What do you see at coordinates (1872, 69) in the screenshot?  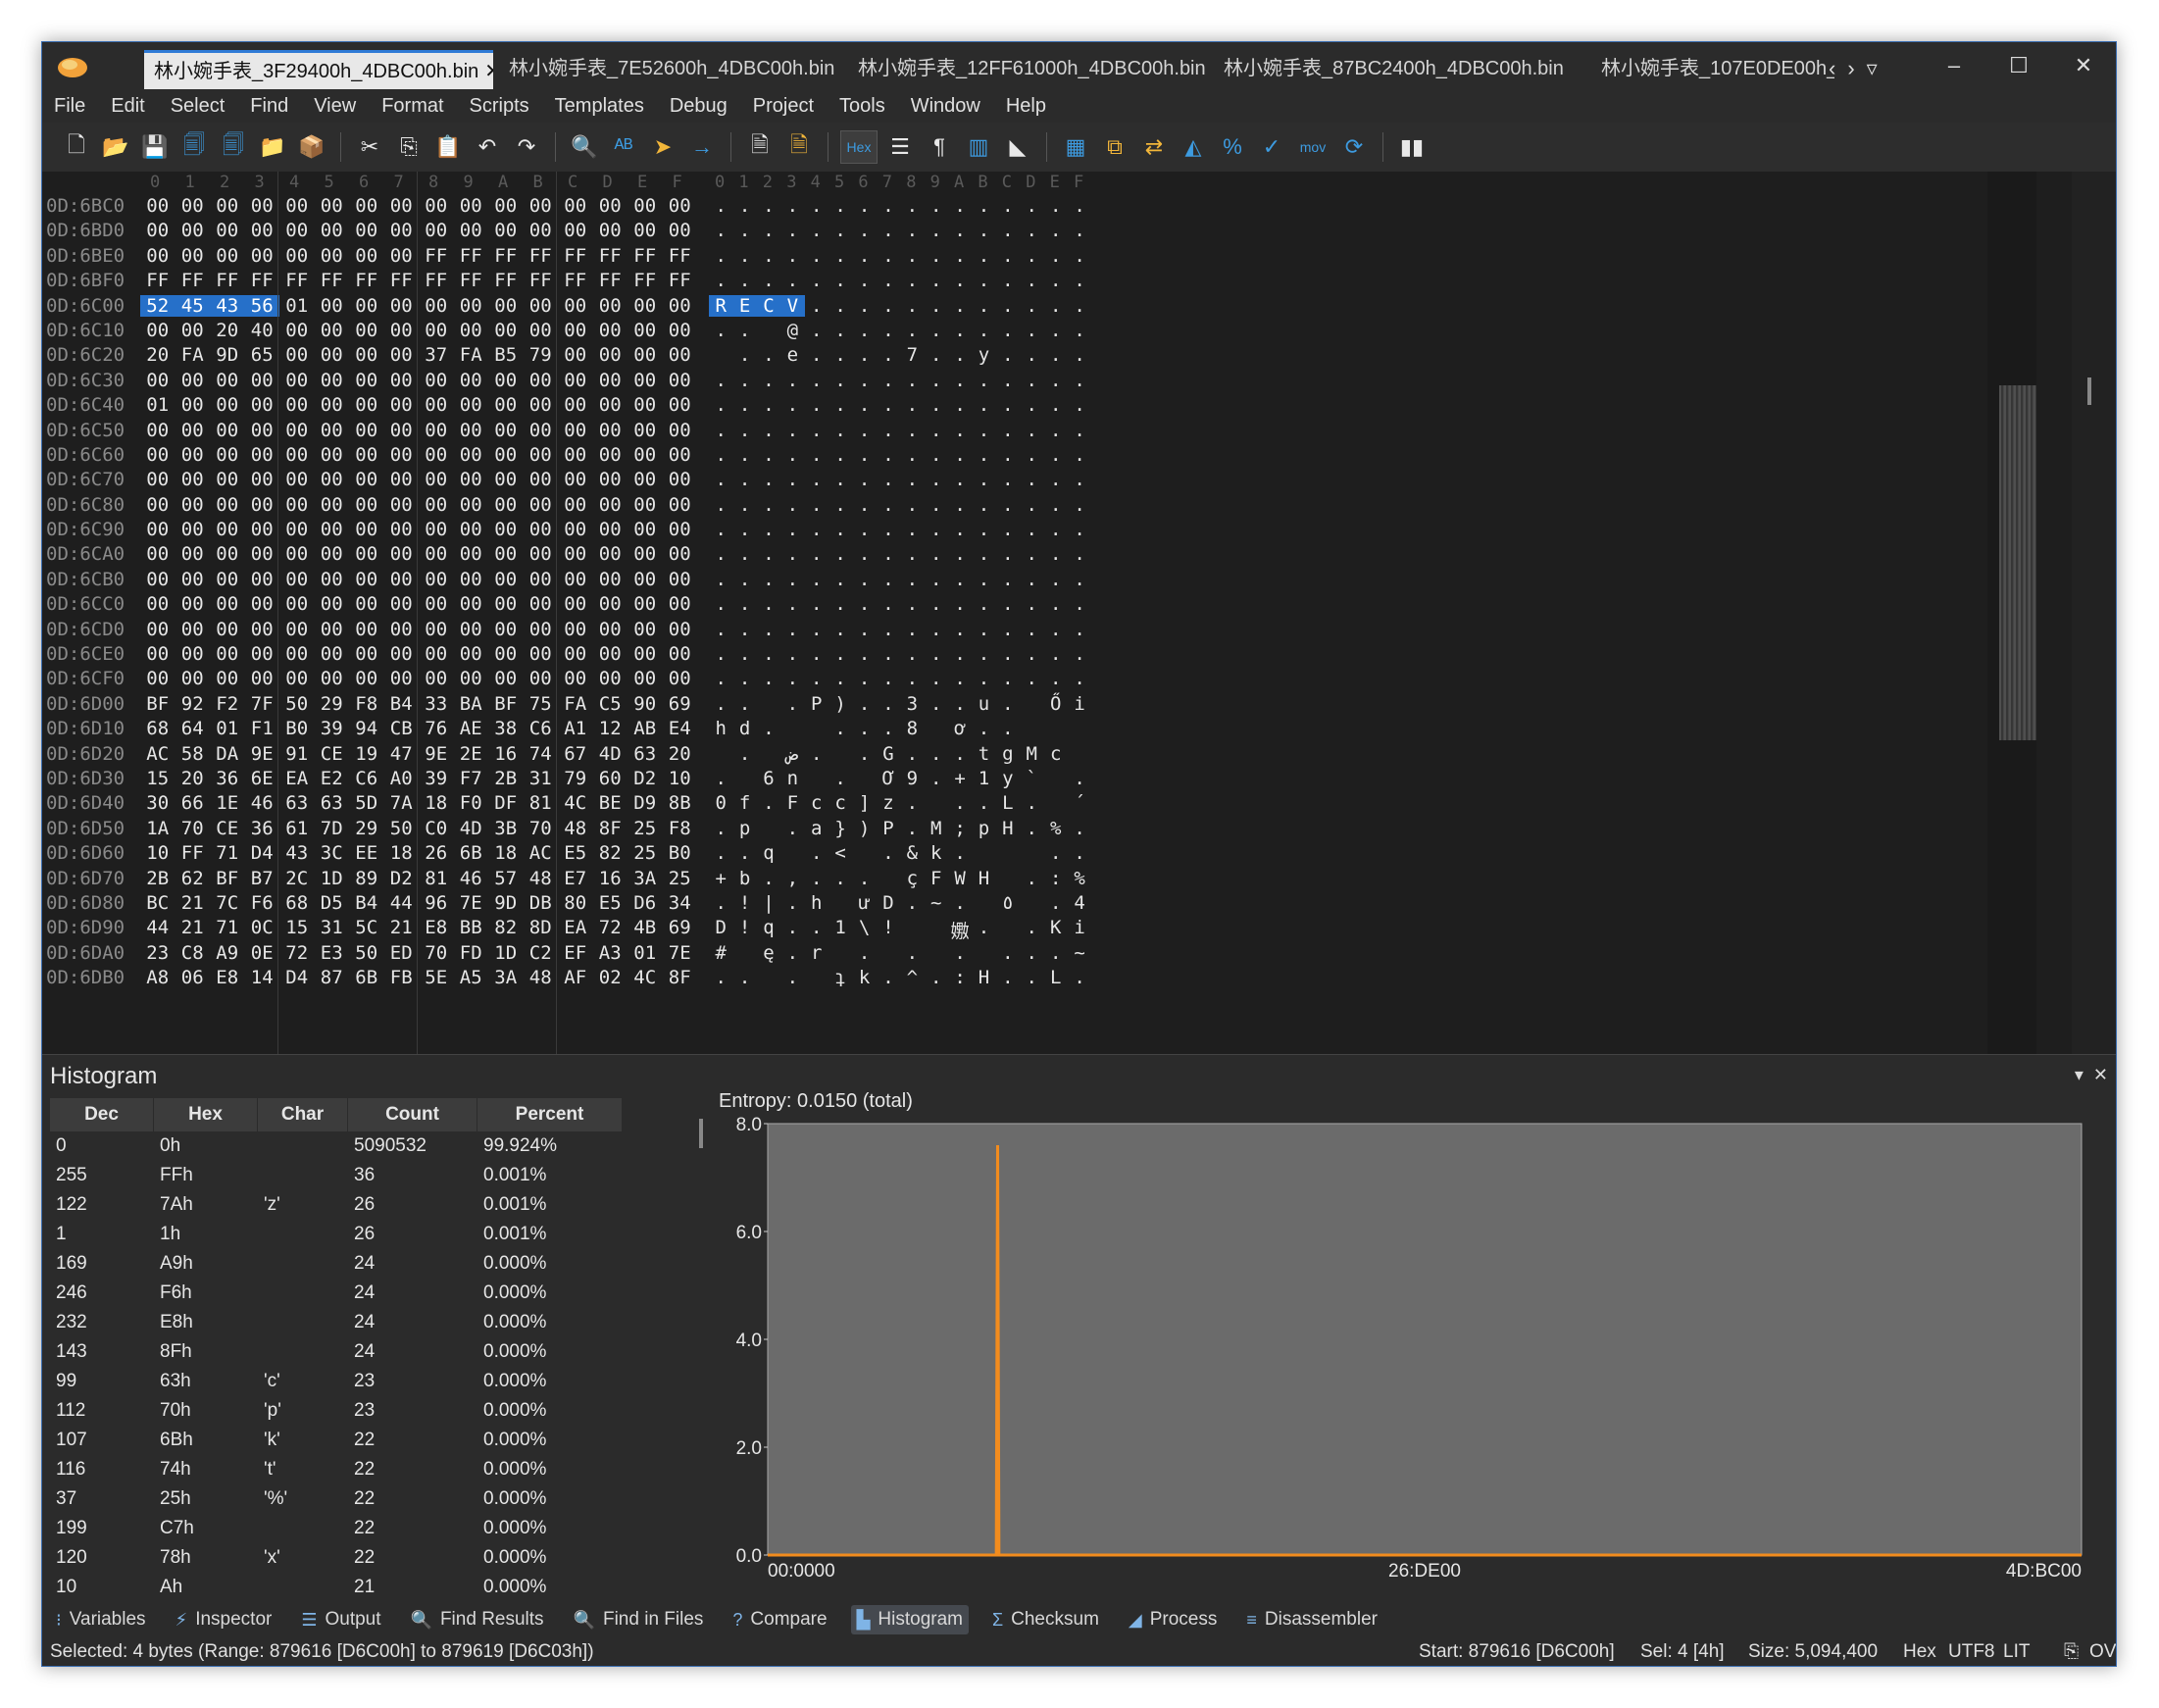 I see `tab-list-dropdown-icon: ▿` at bounding box center [1872, 69].